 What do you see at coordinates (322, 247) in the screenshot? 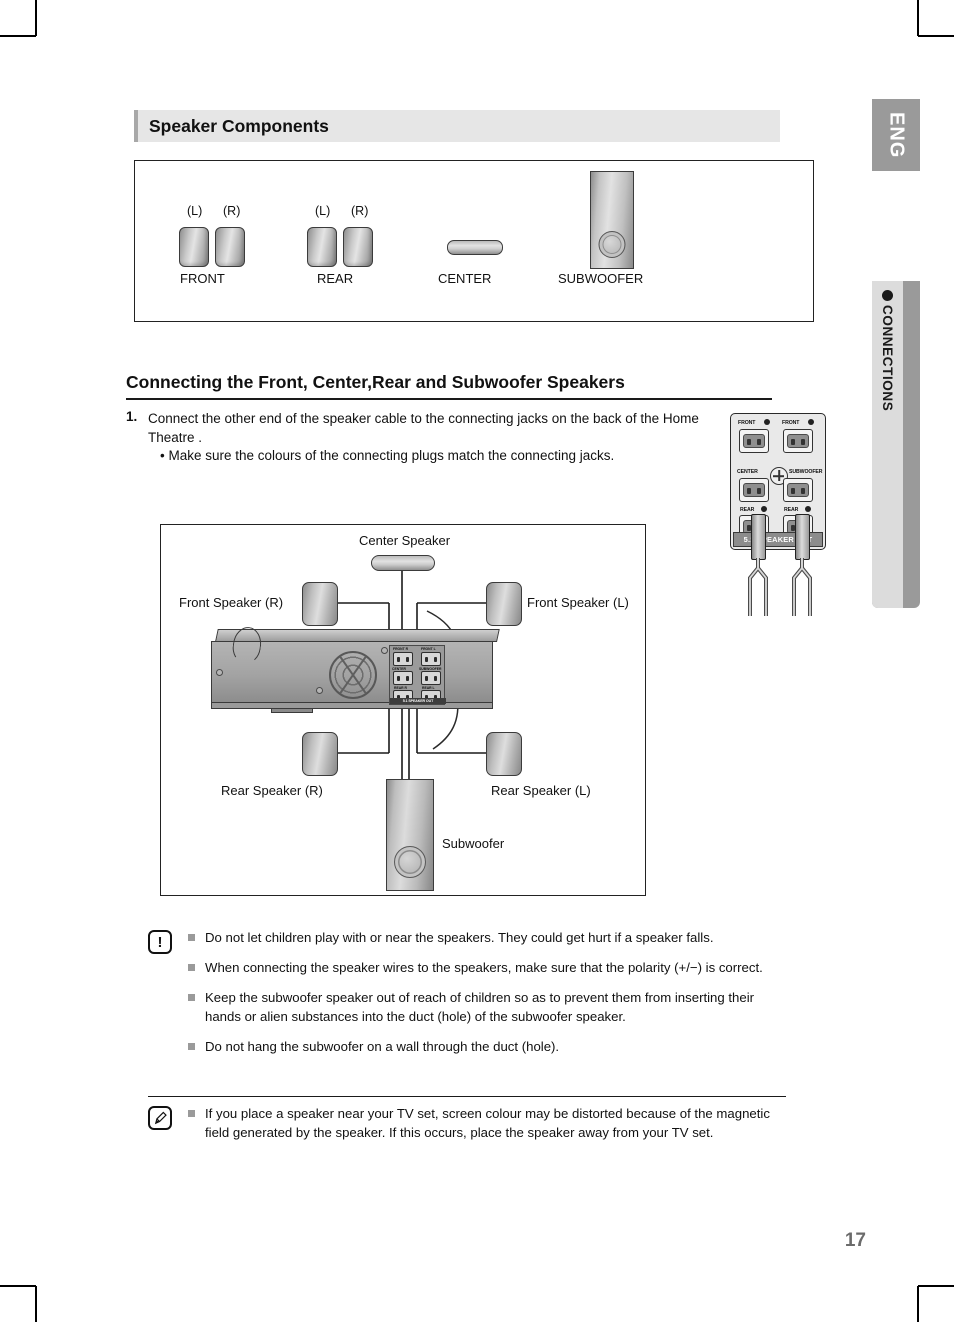
I see `rear-left-speaker-icon` at bounding box center [322, 247].